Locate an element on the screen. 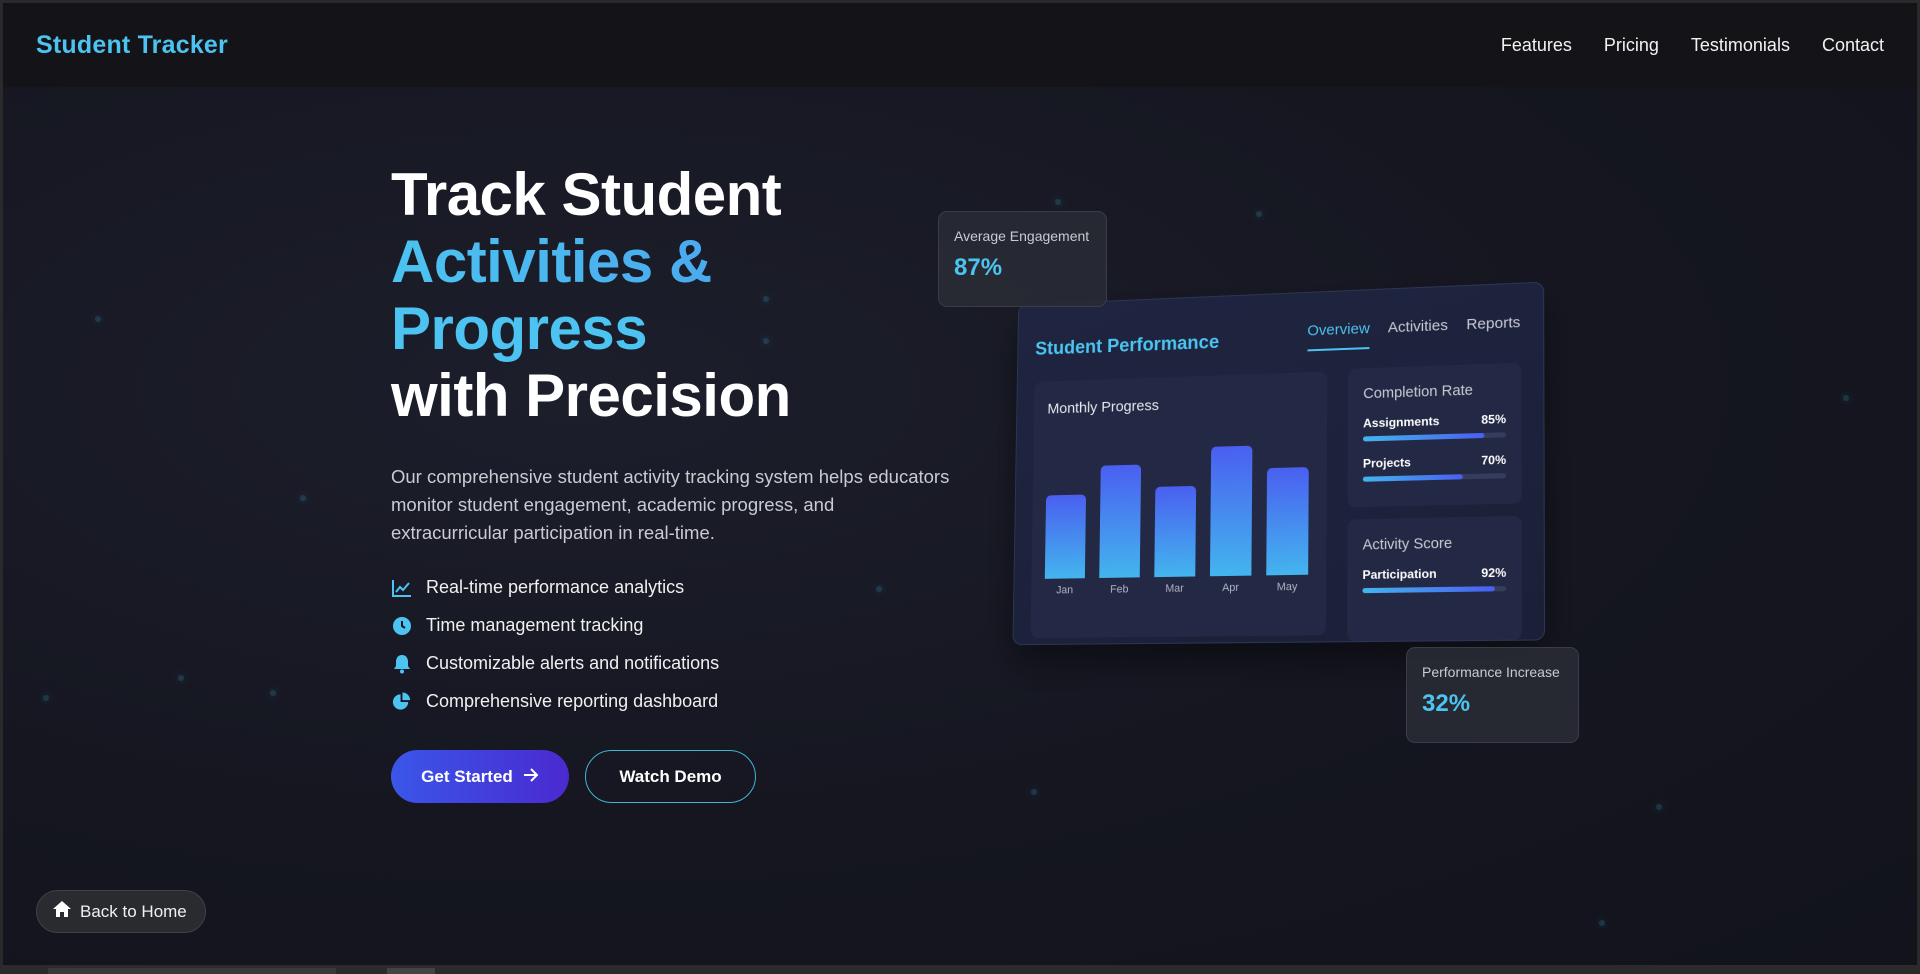 The width and height of the screenshot is (1920, 974). feature-item: Comprehensive reporting dashboard is located at coordinates (671, 701).